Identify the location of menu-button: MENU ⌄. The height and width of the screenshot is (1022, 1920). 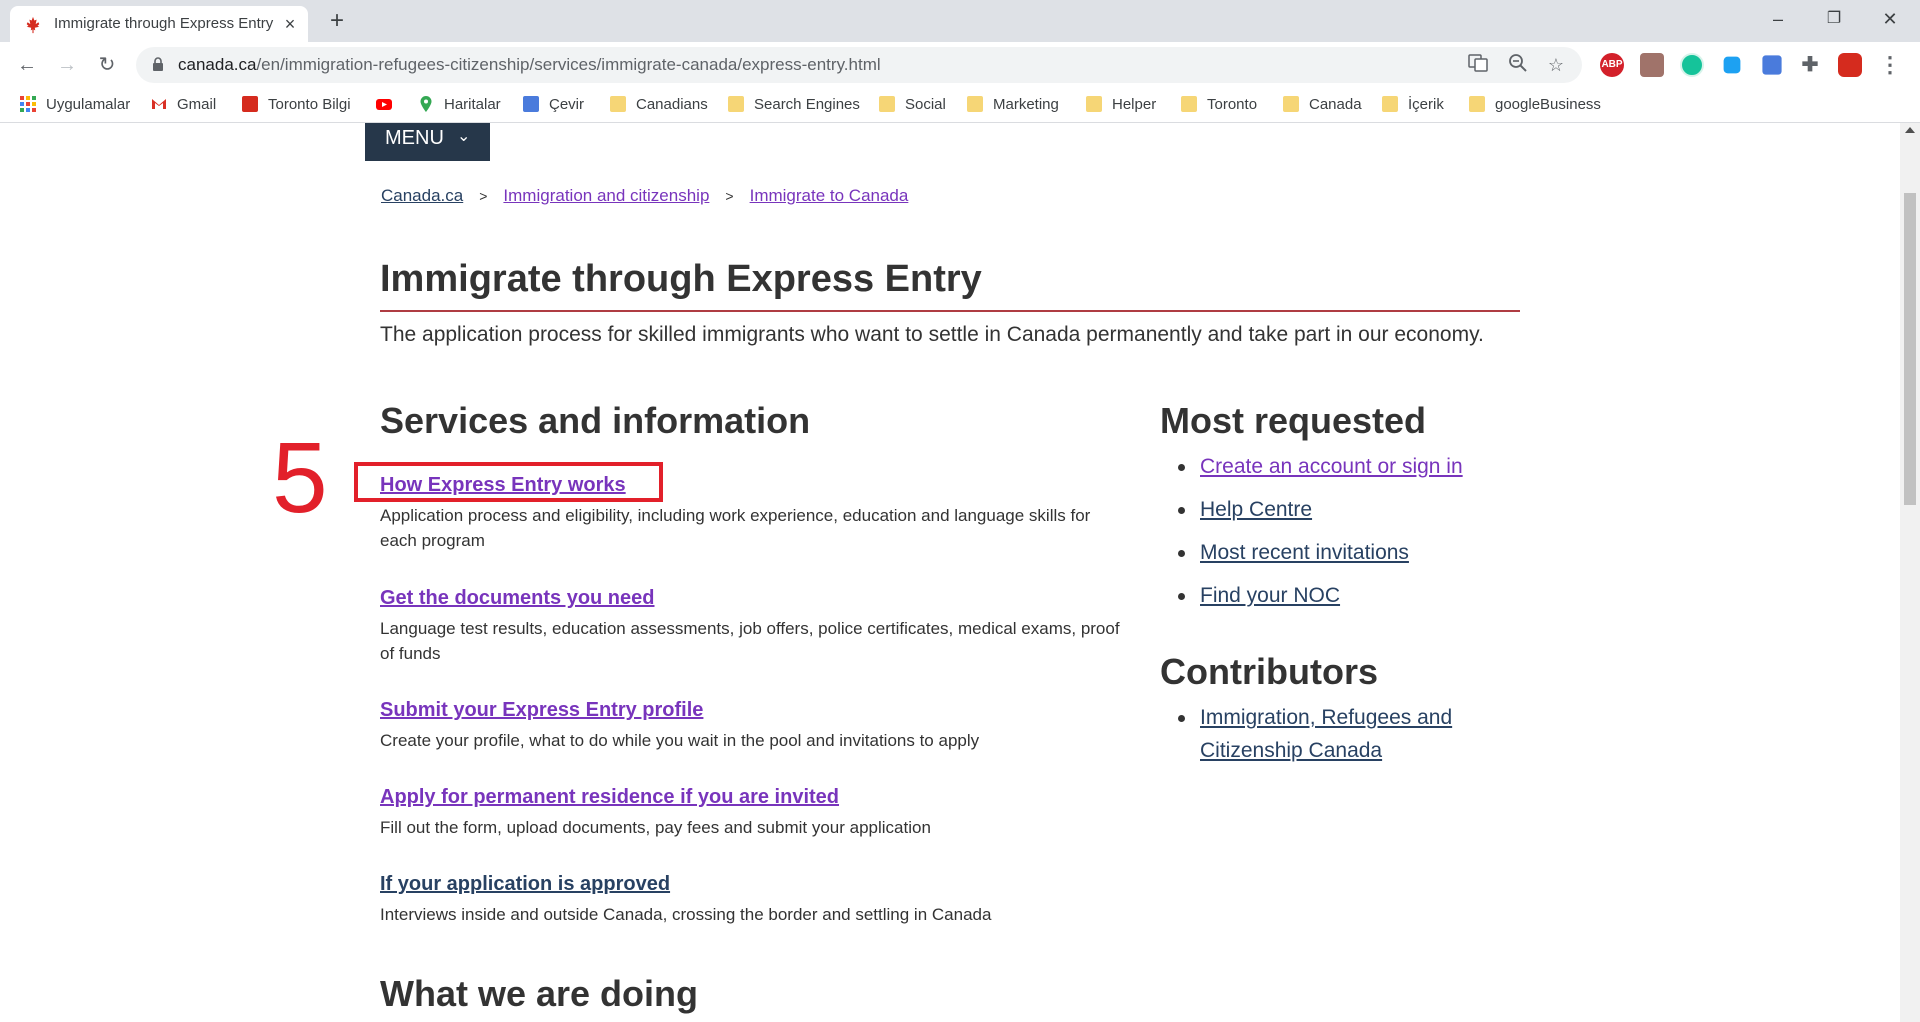
(427, 142).